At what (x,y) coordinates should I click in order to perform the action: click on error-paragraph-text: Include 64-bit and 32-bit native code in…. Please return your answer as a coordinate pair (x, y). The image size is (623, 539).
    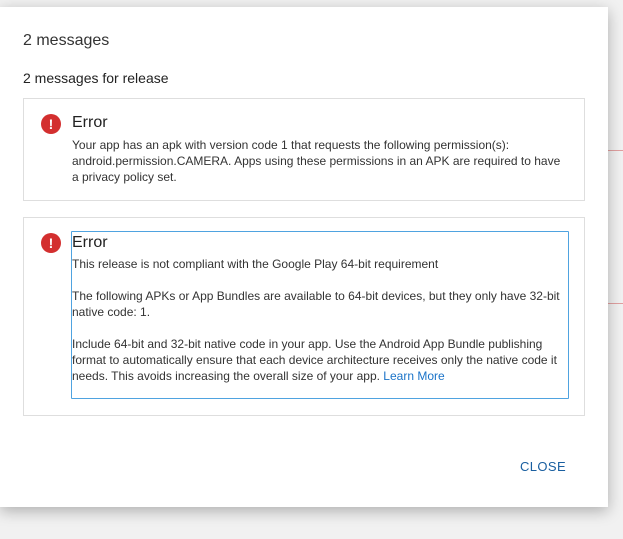
    Looking at the image, I should click on (314, 360).